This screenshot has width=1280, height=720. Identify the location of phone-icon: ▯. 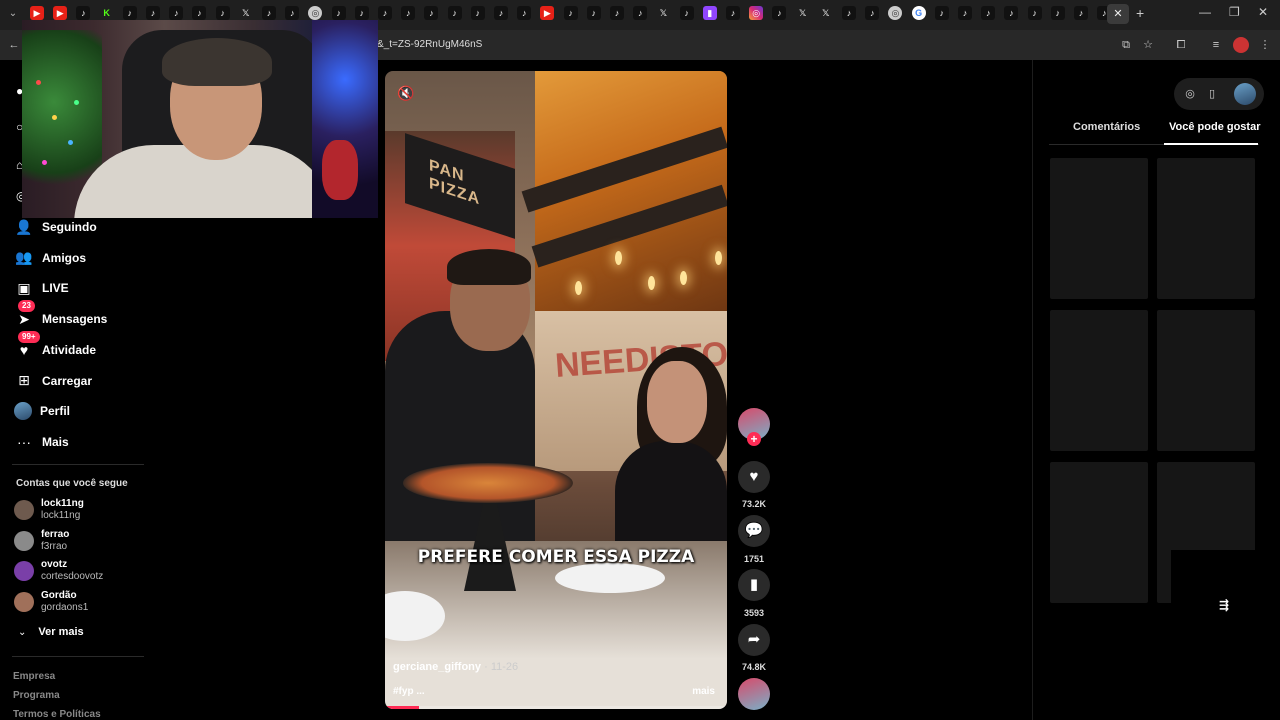
(1212, 94).